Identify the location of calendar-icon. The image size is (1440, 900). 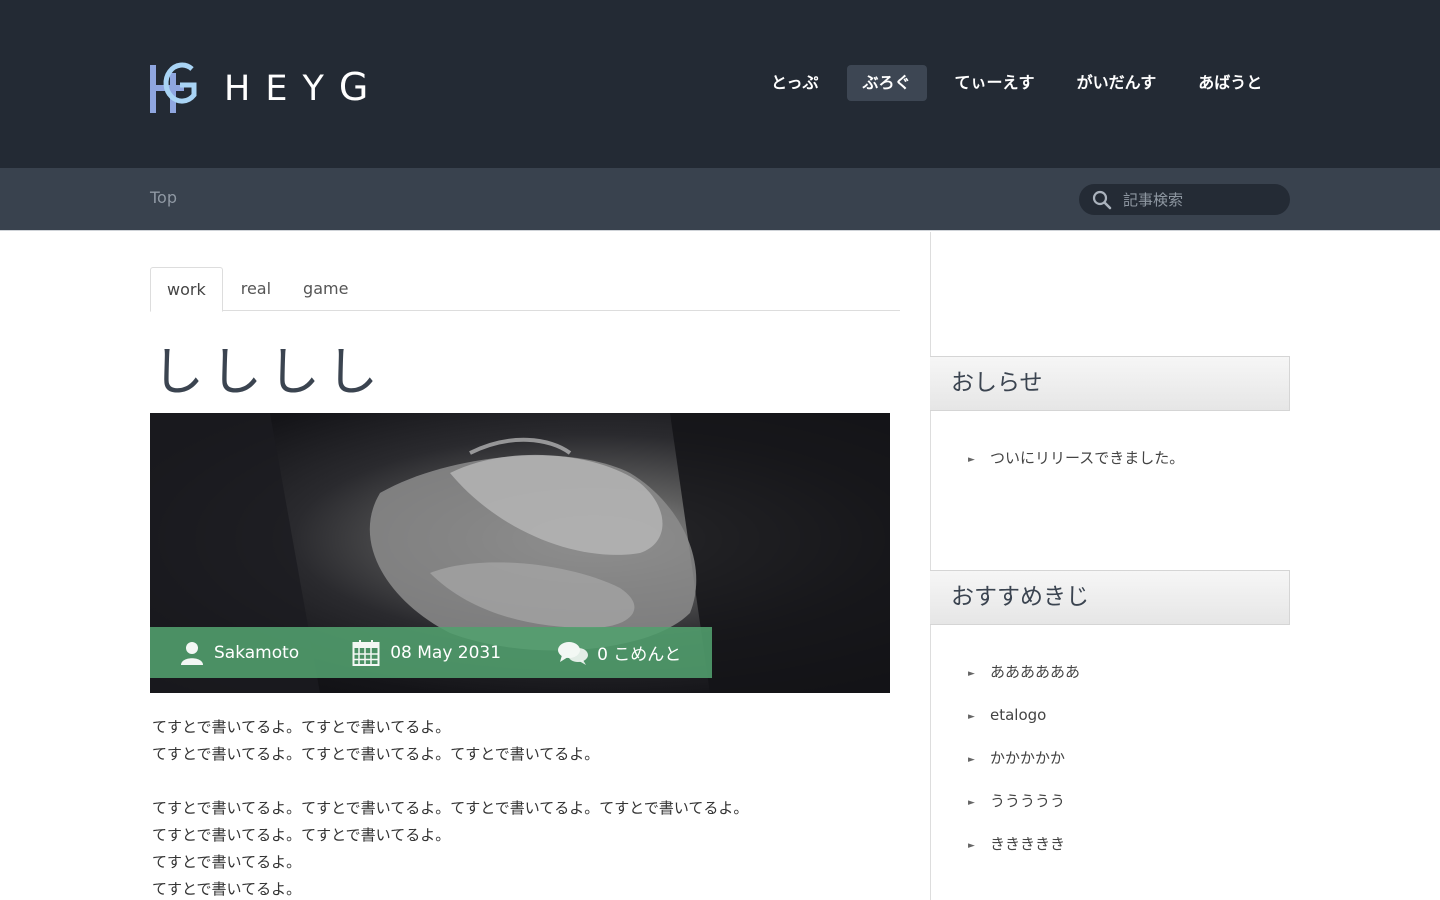
(366, 652).